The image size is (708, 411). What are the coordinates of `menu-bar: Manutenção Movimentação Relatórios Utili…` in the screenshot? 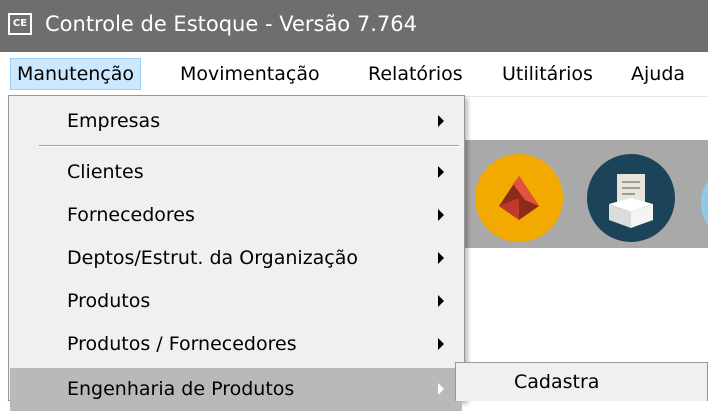 It's located at (354, 74).